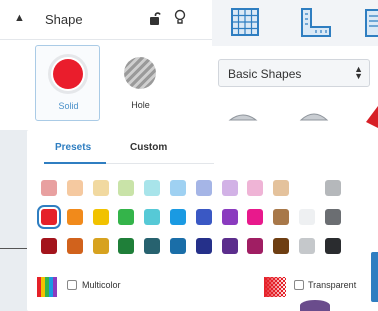 Image resolution: width=378 pixels, height=311 pixels. What do you see at coordinates (371, 23) in the screenshot?
I see `notes-icon` at bounding box center [371, 23].